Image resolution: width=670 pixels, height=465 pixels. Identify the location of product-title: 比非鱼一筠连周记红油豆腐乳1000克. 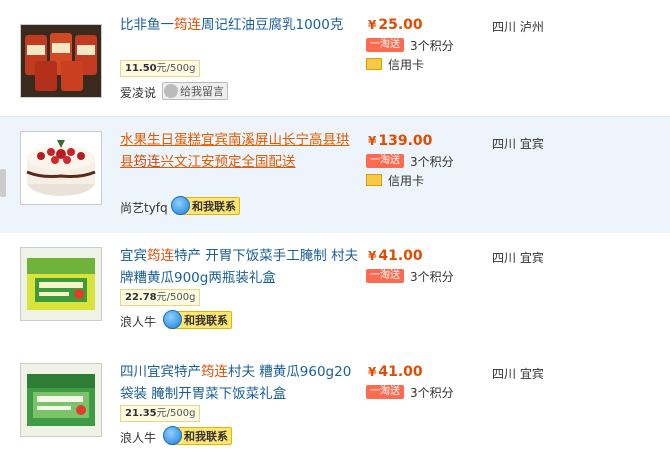
(240, 25).